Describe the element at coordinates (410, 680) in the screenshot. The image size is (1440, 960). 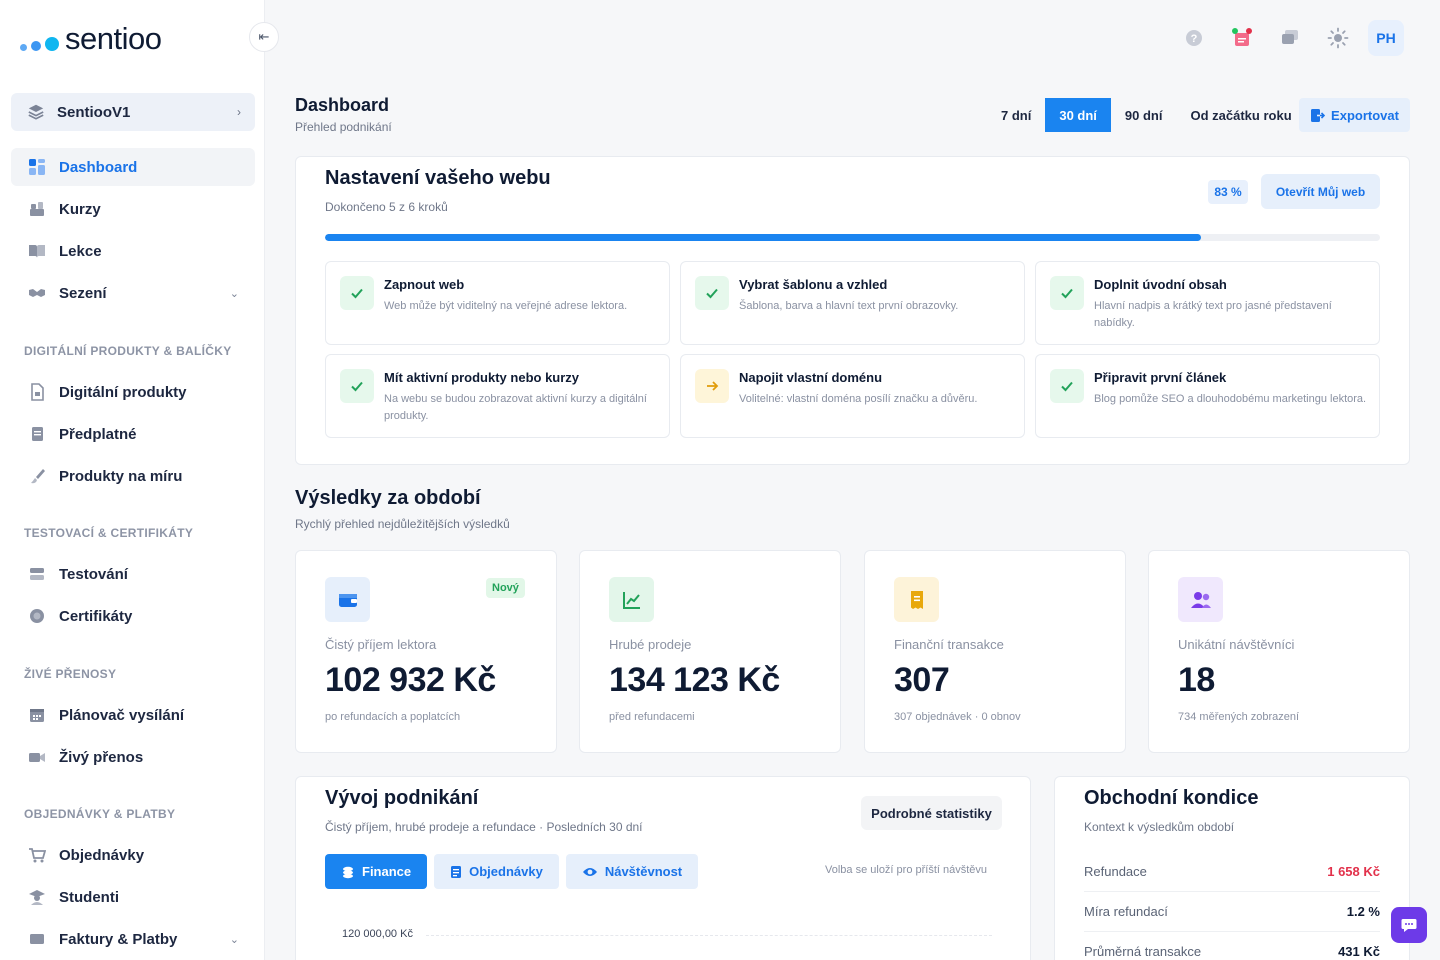
I see `kpi-value: 102 932 Kč` at that location.